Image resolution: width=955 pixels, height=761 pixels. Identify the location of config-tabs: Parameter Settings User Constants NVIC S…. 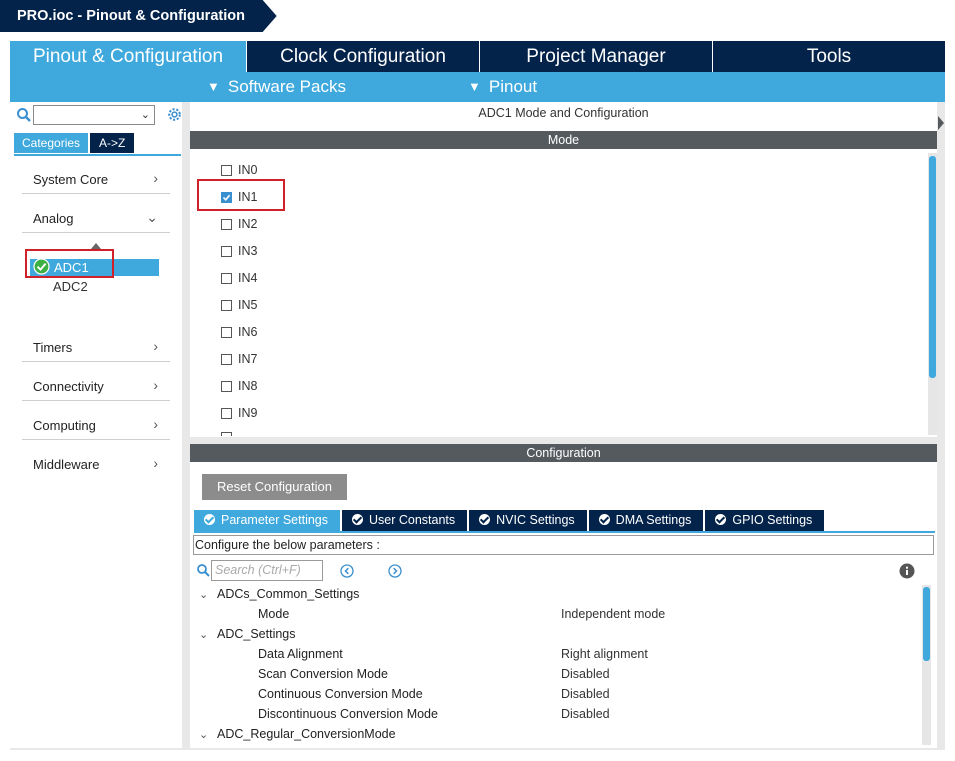
(510, 520).